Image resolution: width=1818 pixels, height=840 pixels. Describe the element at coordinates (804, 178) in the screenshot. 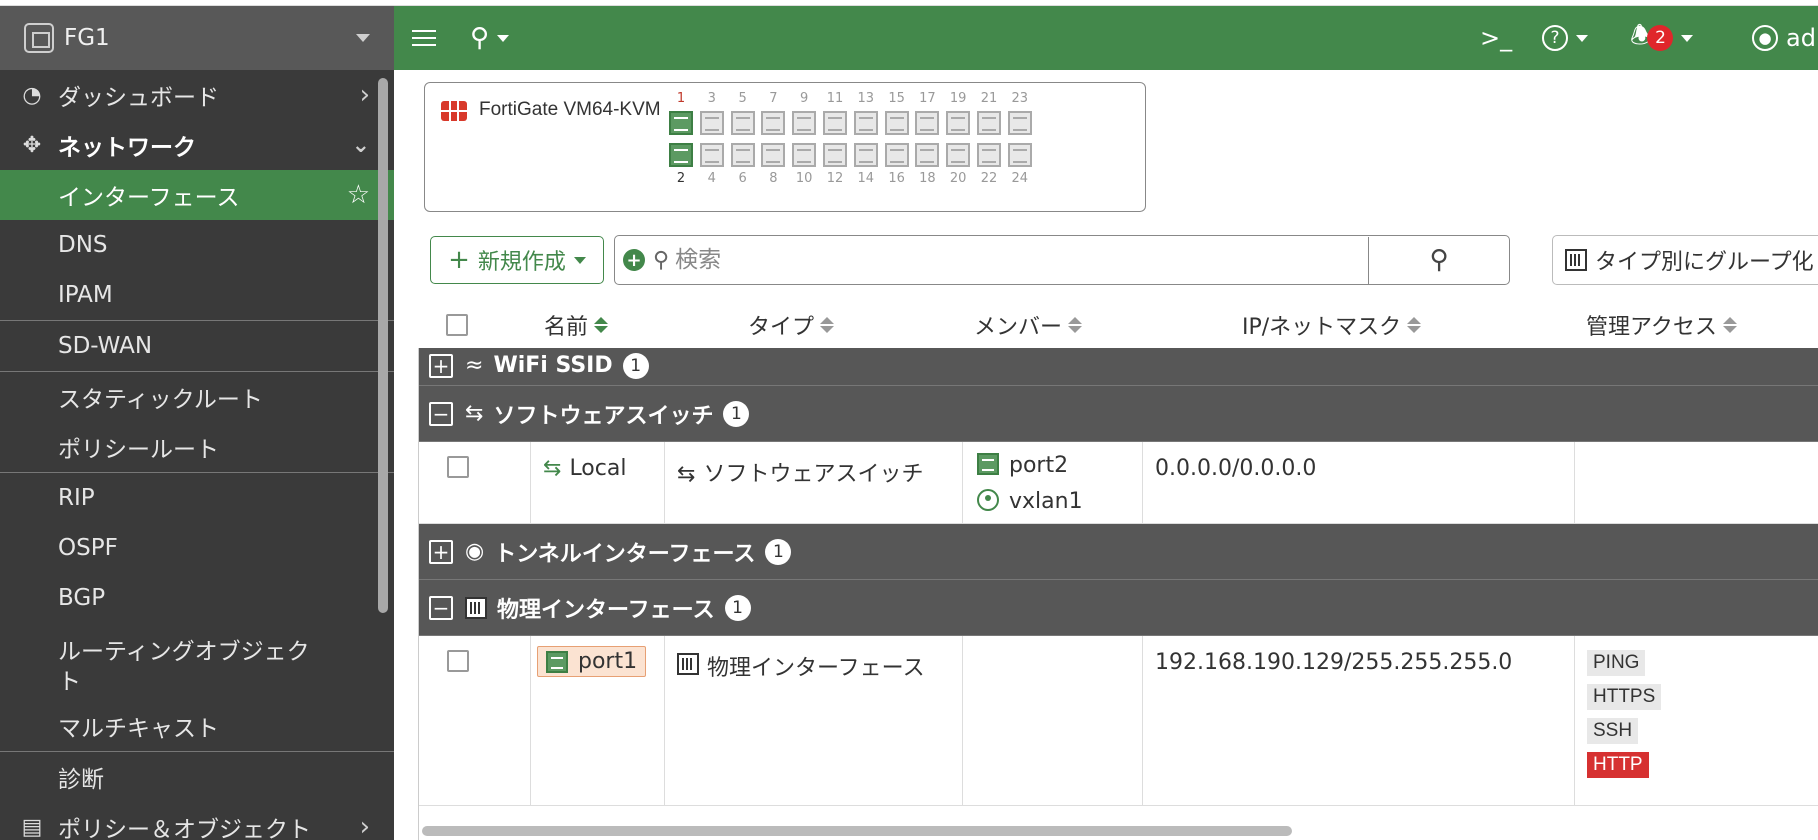

I see `port-number-label: 10` at that location.